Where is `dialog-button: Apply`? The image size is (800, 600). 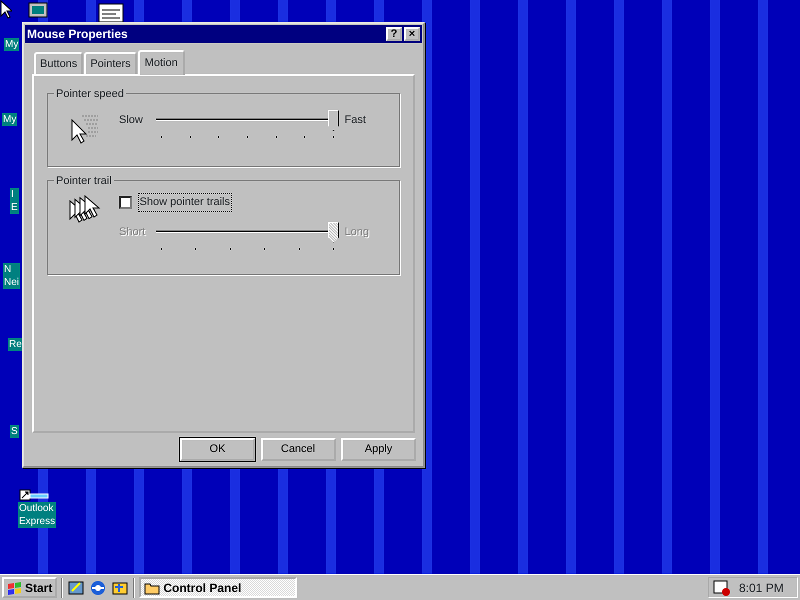 dialog-button: Apply is located at coordinates (378, 449).